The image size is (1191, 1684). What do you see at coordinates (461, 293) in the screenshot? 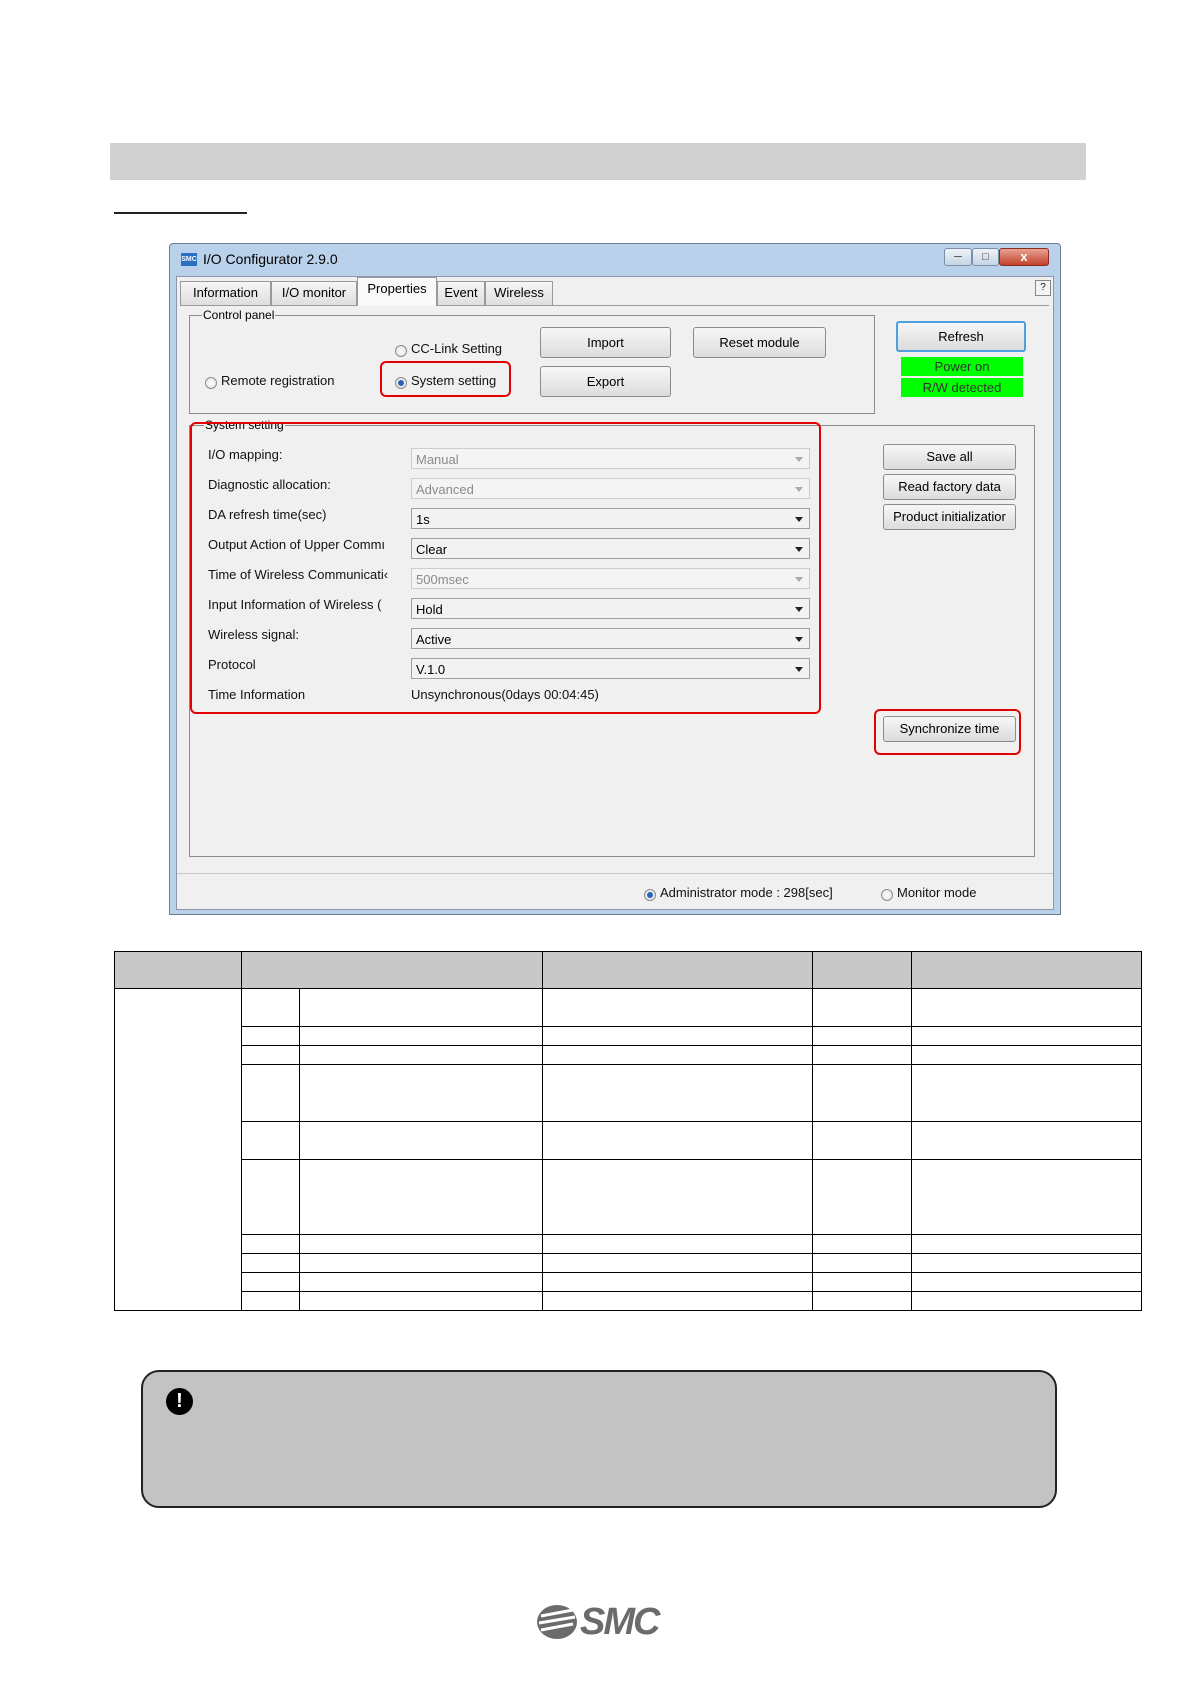
I see `tab-event: Event` at bounding box center [461, 293].